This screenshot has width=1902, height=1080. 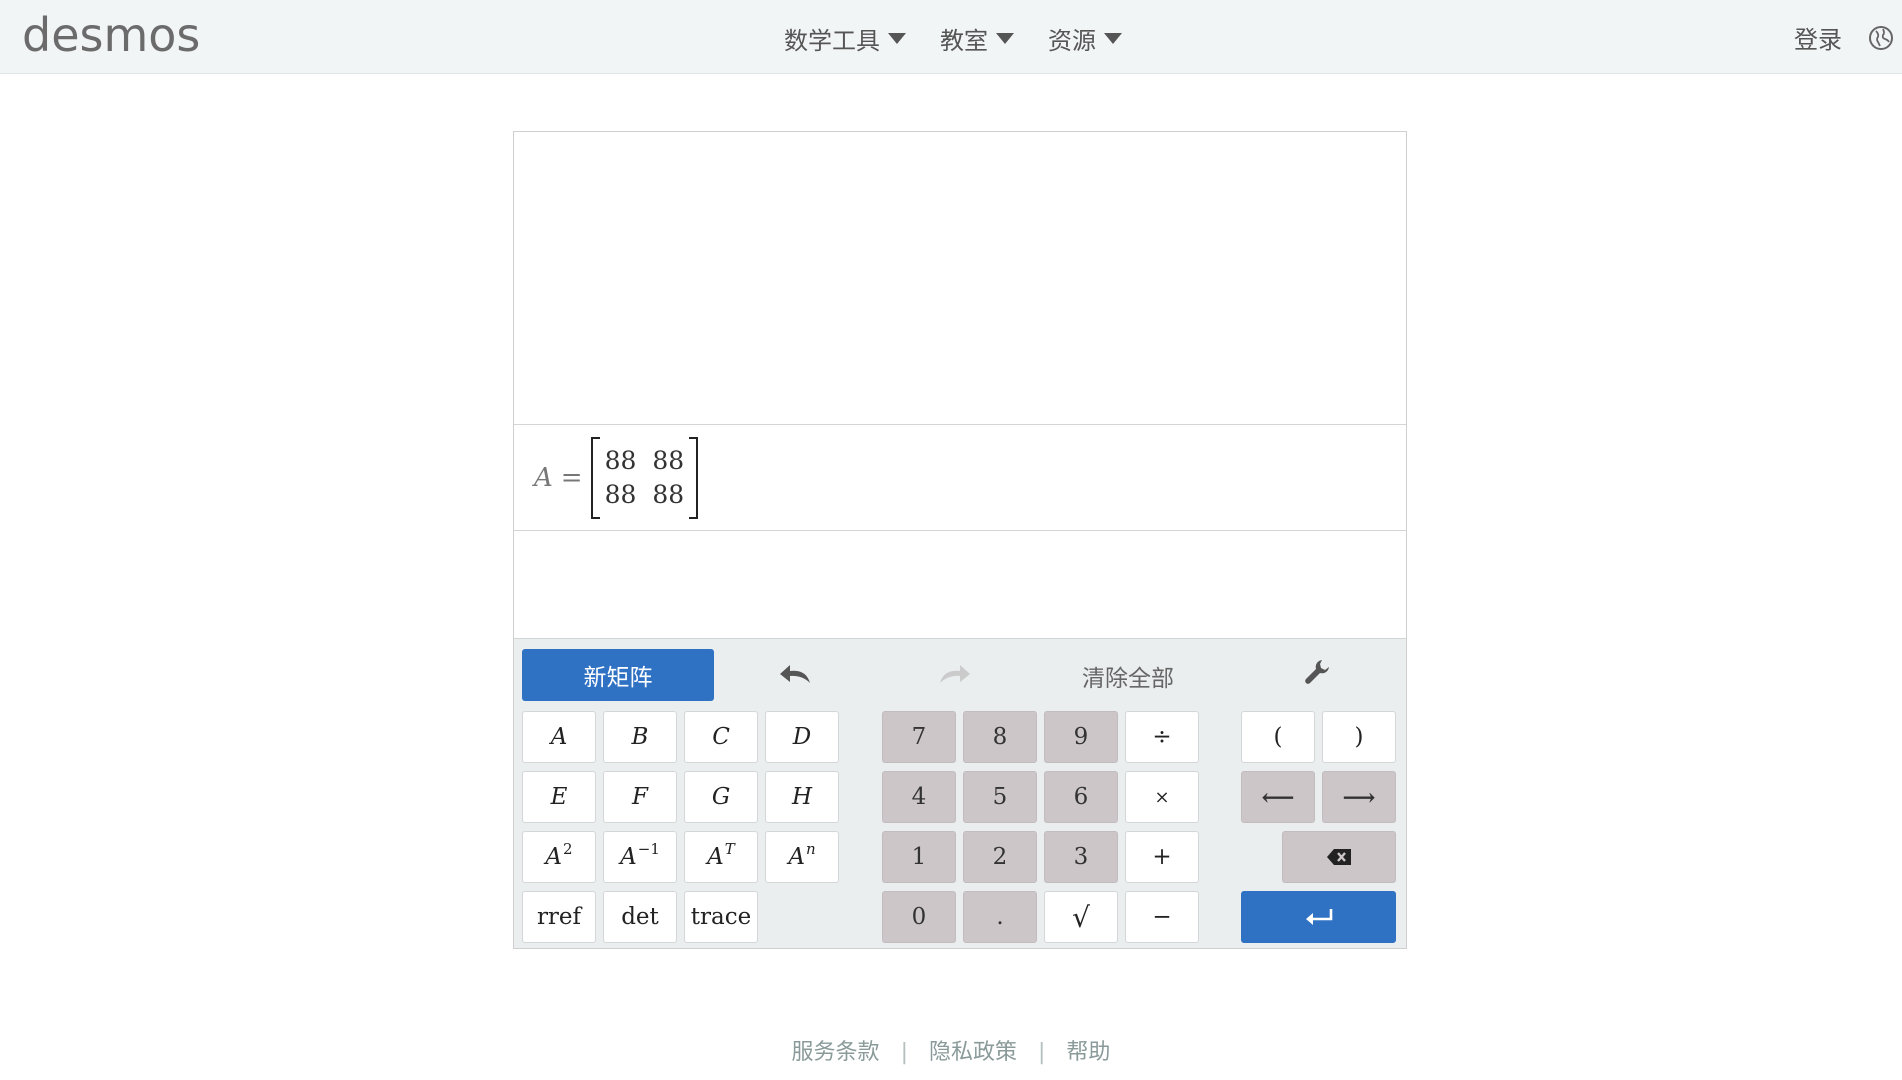 I want to click on expression-row: A = 88 88 88 88, so click(x=960, y=478).